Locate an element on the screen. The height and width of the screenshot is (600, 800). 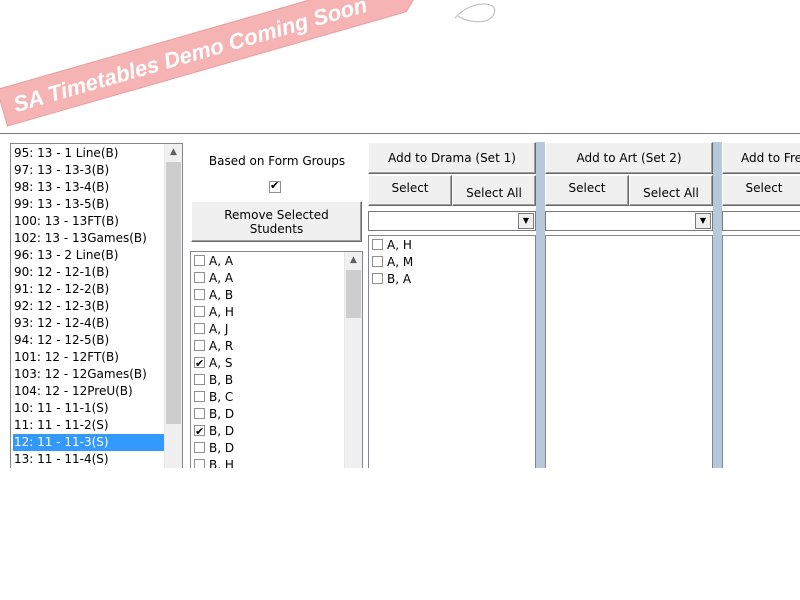
student-name: A, S is located at coordinates (221, 363).